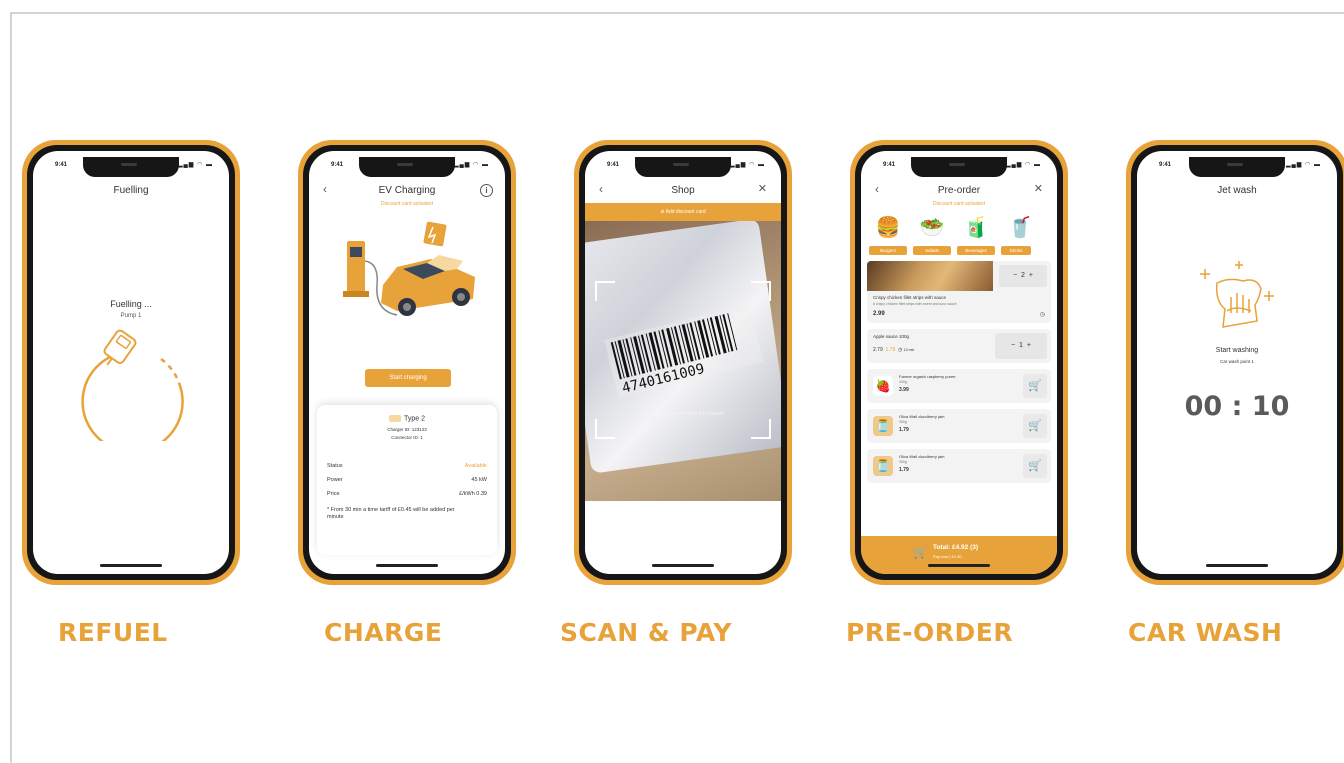 This screenshot has width=1344, height=763. What do you see at coordinates (683, 414) in the screenshot?
I see `scan-hint: Place the screen to scan the product` at bounding box center [683, 414].